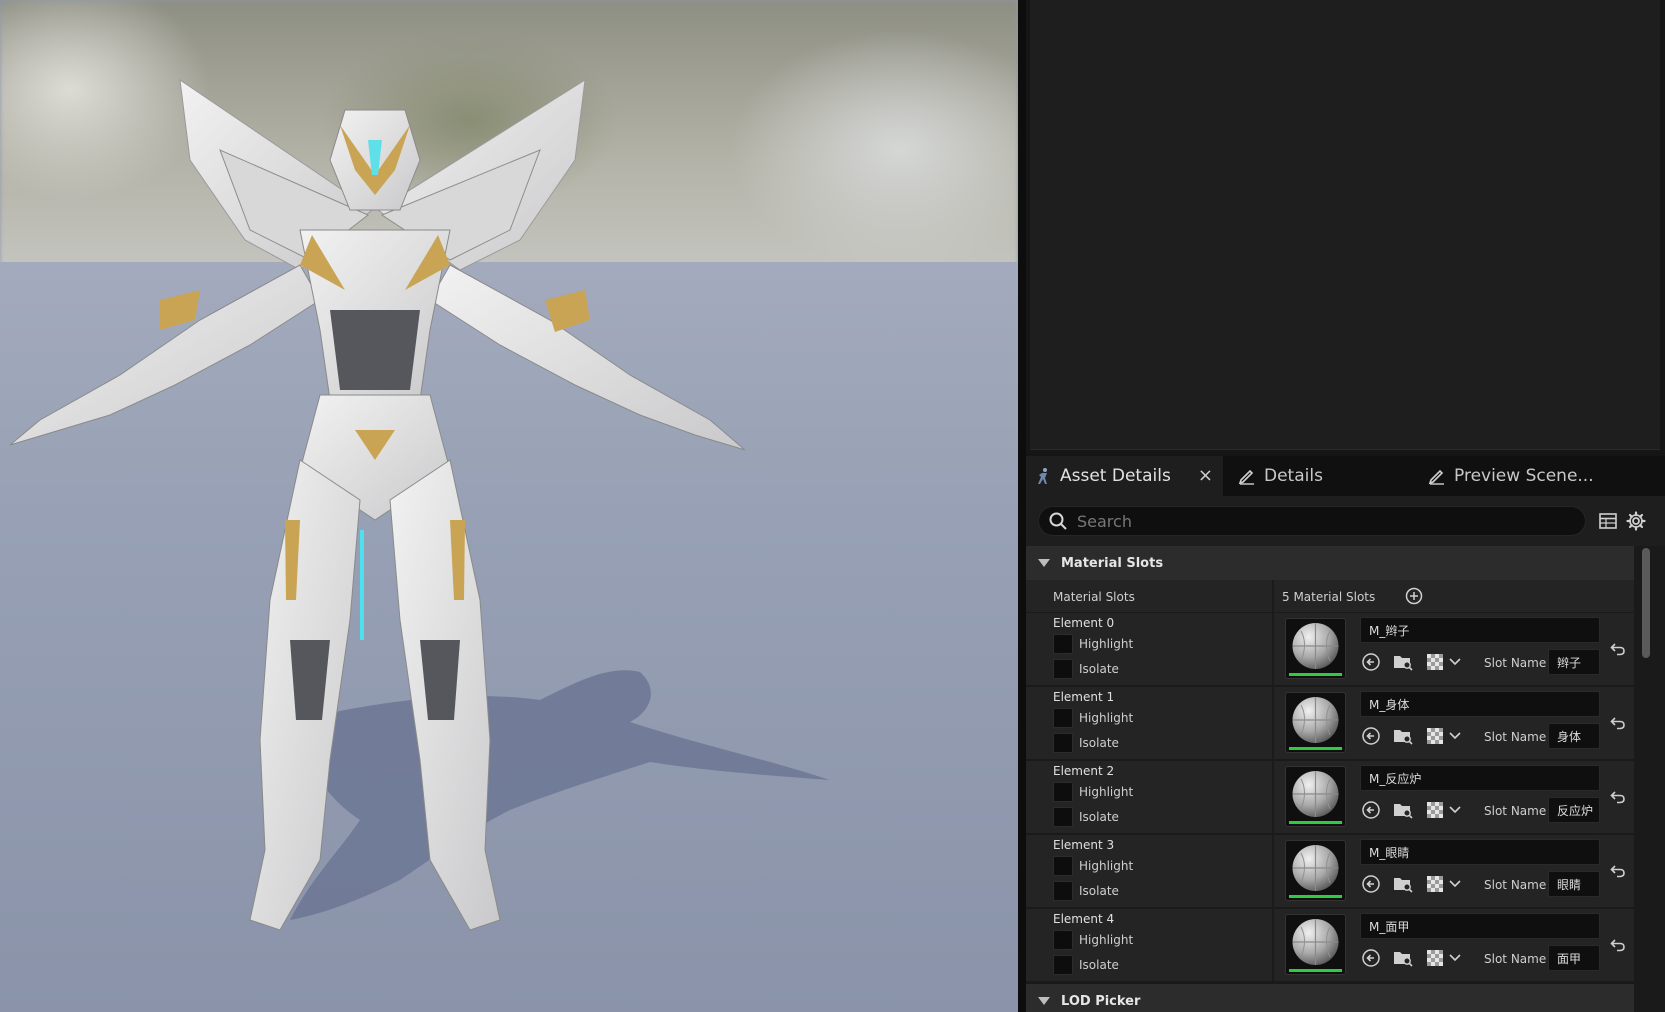  I want to click on slot-name-field: 身体, so click(1574, 736).